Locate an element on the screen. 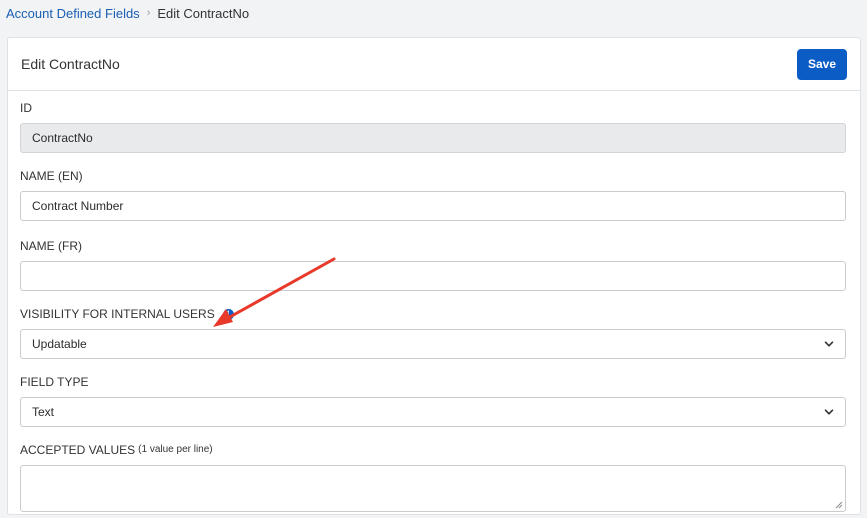 This screenshot has width=867, height=518. name-en-label: NAME (EN) is located at coordinates (51, 176).